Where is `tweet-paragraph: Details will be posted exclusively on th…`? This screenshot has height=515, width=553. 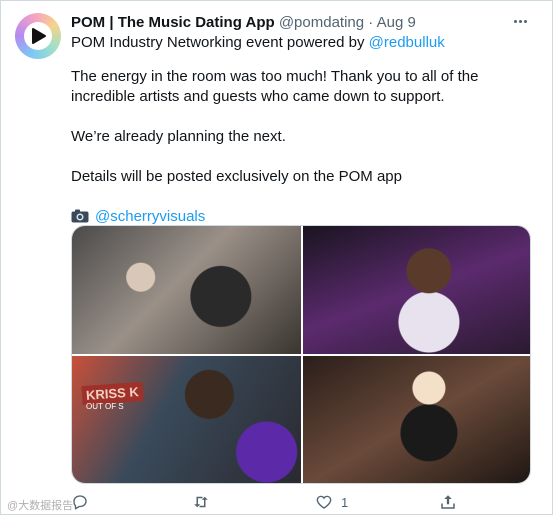 tweet-paragraph: Details will be posted exclusively on th… is located at coordinates (236, 176).